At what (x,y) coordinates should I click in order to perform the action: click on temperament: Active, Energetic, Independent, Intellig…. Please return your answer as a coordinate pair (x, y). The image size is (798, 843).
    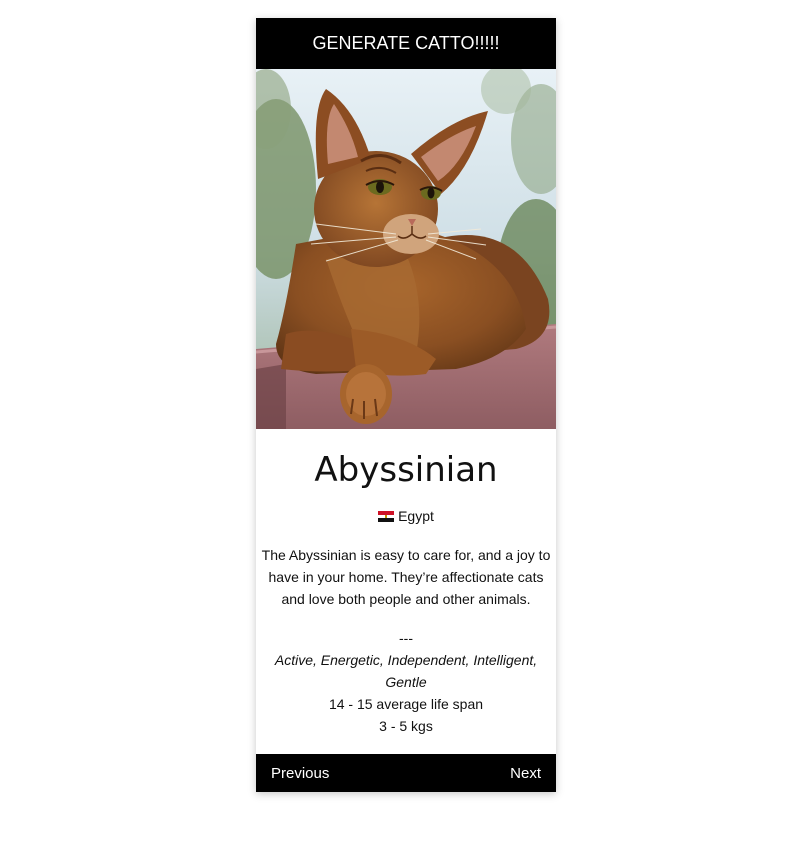
    Looking at the image, I should click on (406, 671).